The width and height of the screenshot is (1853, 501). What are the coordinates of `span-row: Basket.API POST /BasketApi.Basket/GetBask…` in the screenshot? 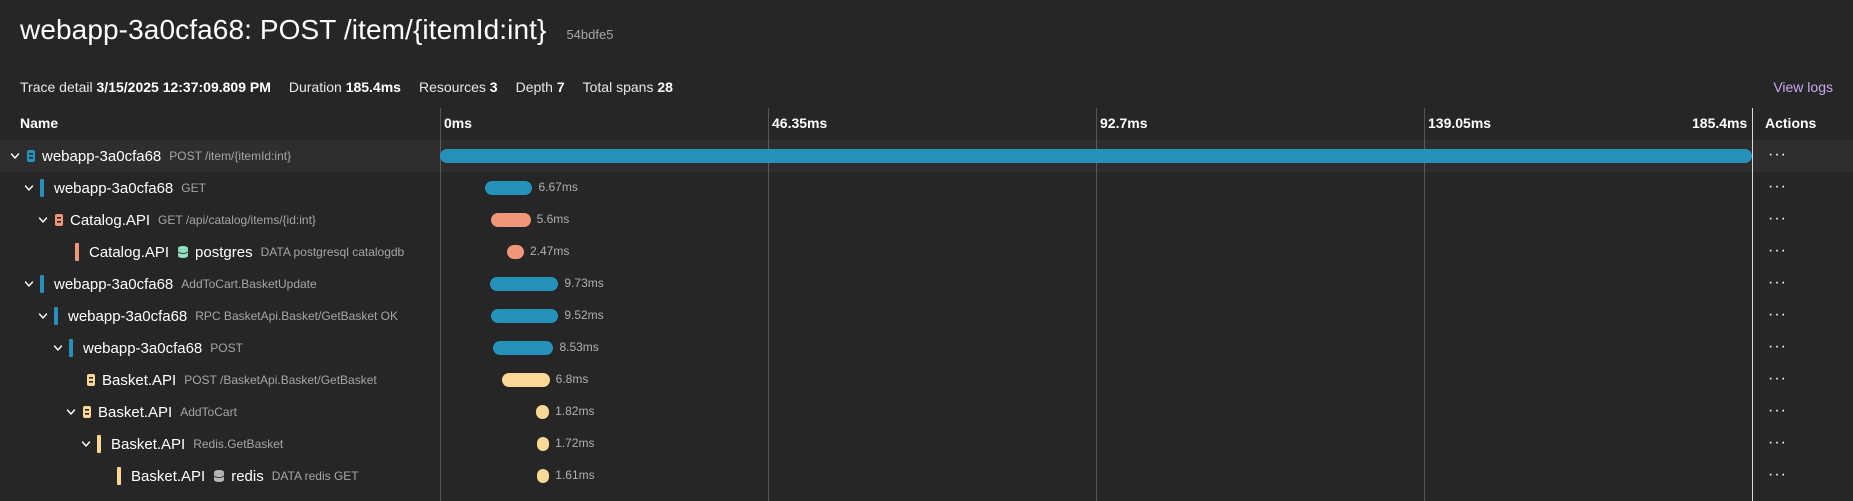 It's located at (926, 380).